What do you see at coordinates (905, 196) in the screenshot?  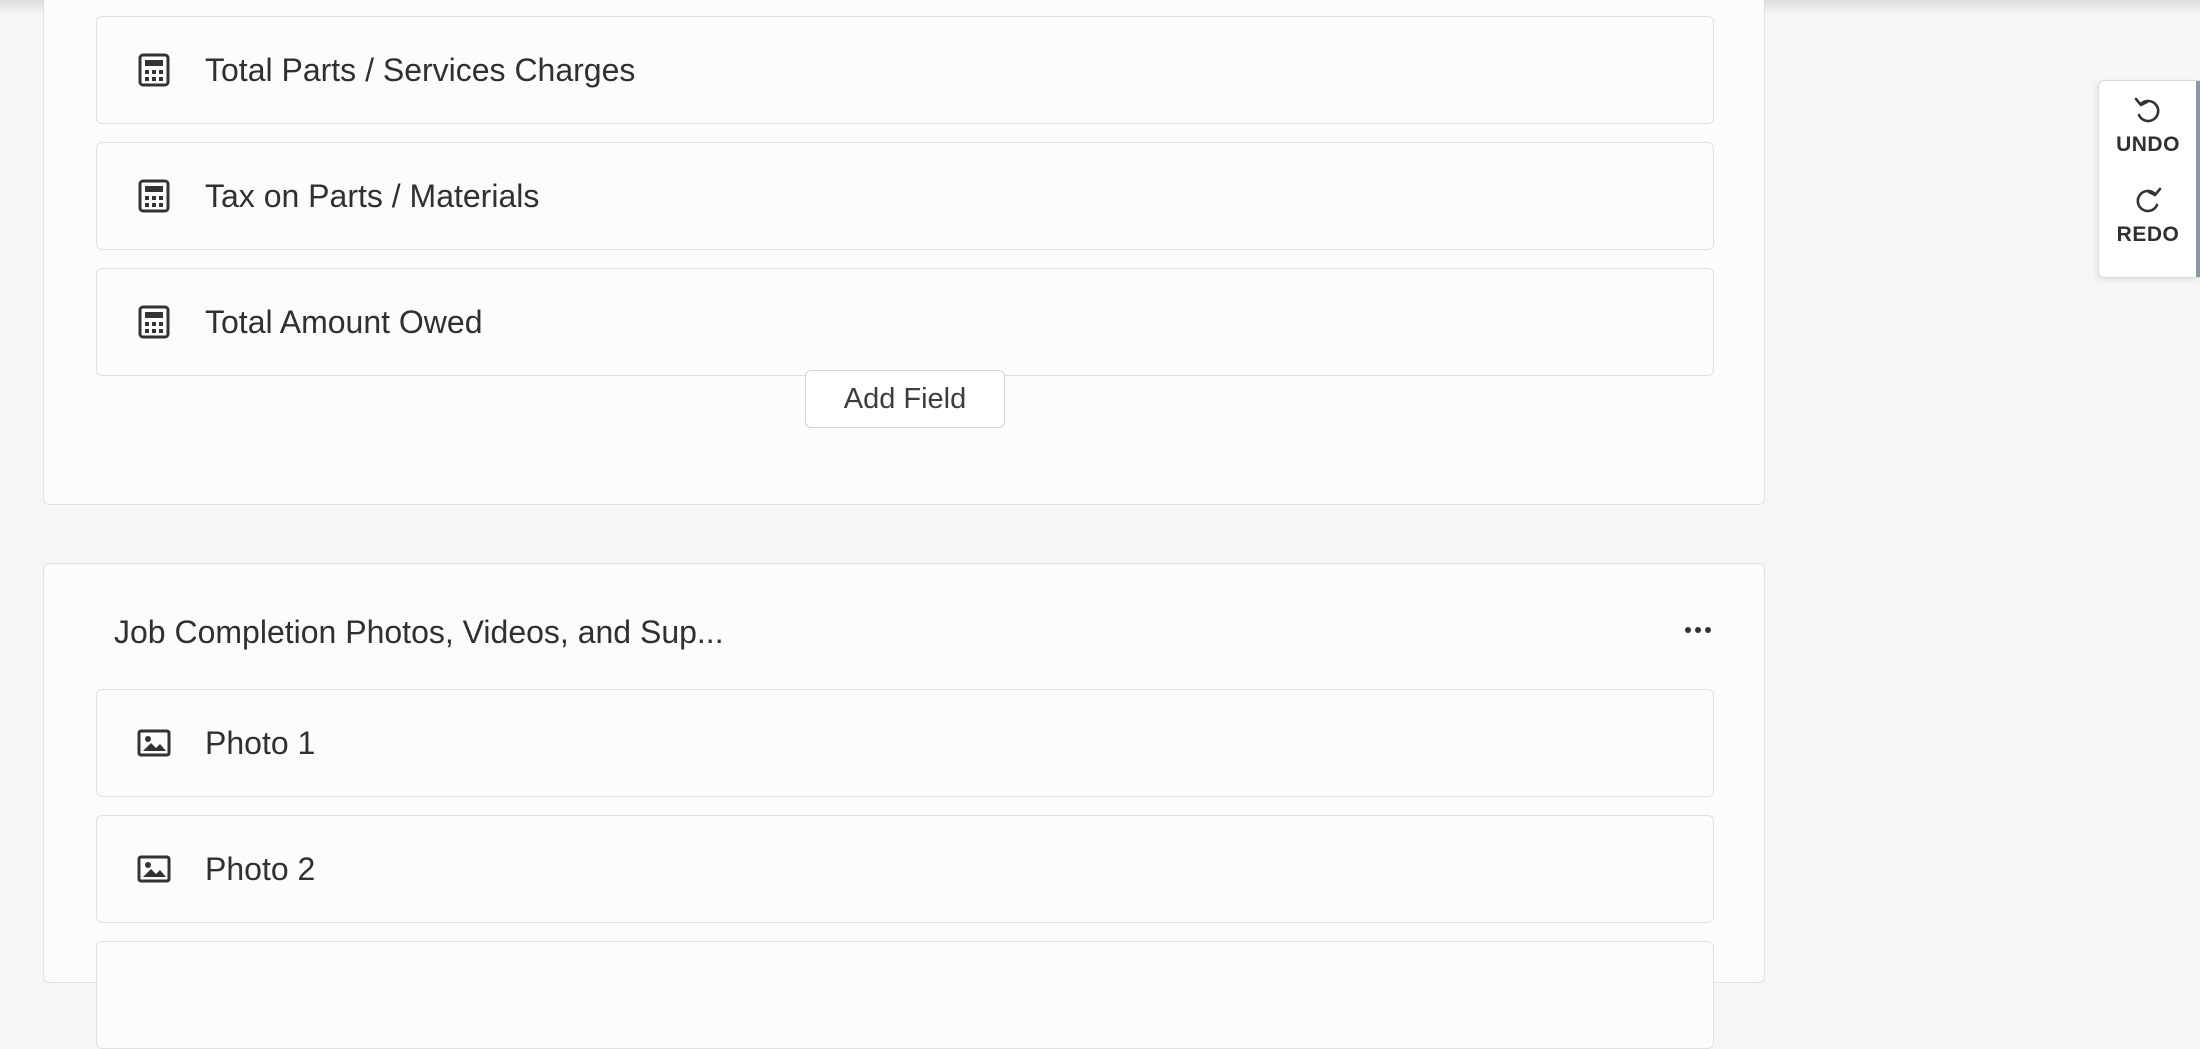 I see `field-tax-parts-materials: Tax on Parts / Materials` at bounding box center [905, 196].